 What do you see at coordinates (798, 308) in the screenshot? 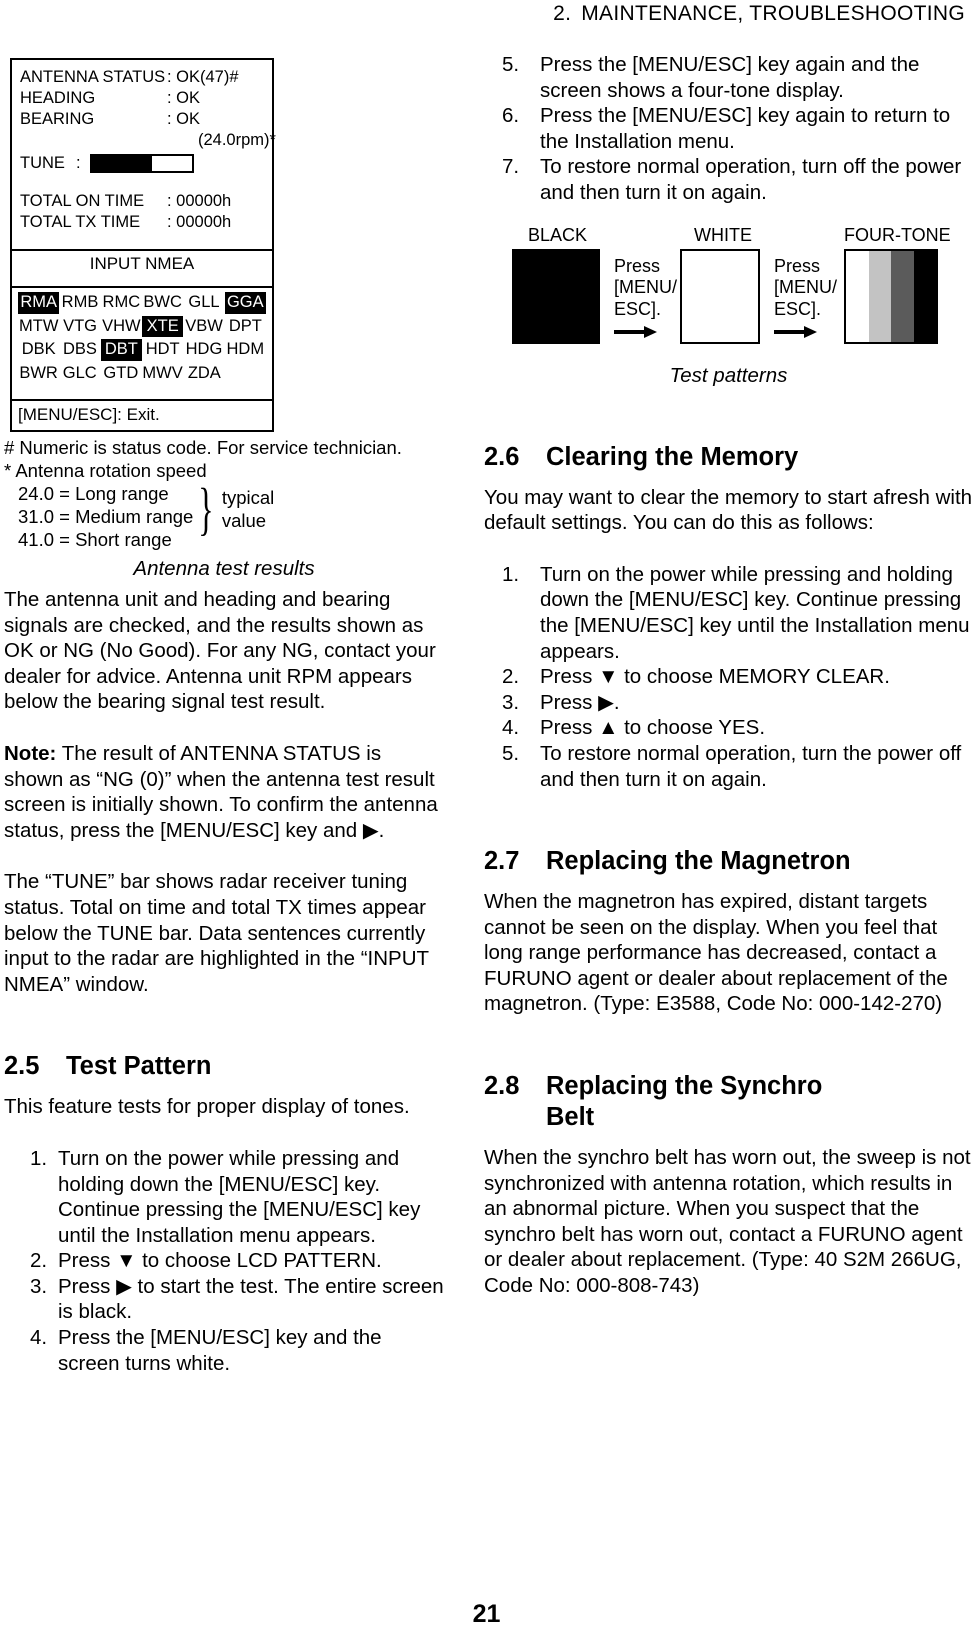
I see `press-2-line3: ESC].` at bounding box center [798, 308].